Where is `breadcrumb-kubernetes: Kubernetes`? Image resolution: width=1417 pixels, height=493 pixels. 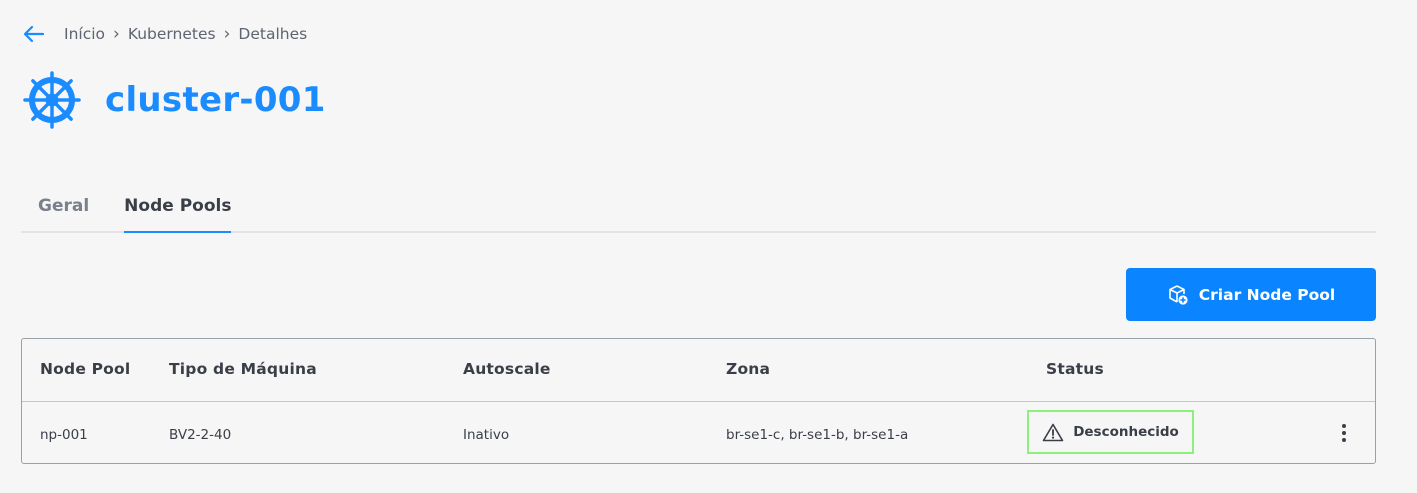 breadcrumb-kubernetes: Kubernetes is located at coordinates (172, 34).